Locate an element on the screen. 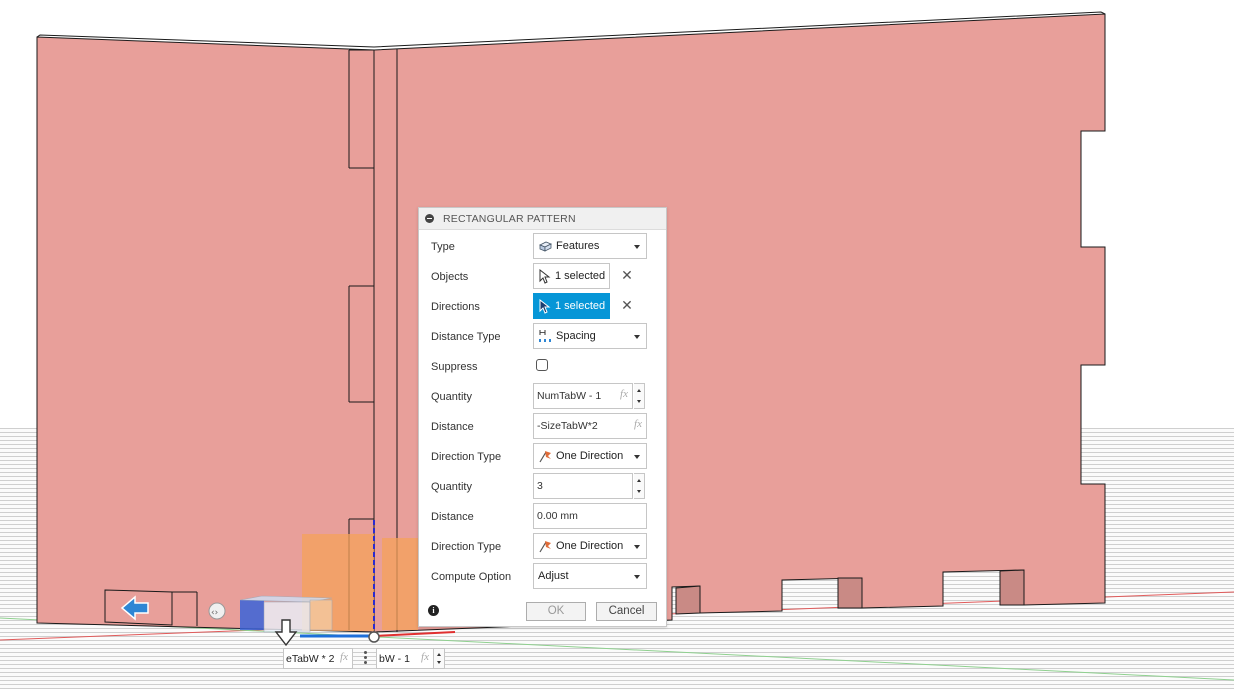  viewport-quantity-value: bW - 1 is located at coordinates (394, 659).